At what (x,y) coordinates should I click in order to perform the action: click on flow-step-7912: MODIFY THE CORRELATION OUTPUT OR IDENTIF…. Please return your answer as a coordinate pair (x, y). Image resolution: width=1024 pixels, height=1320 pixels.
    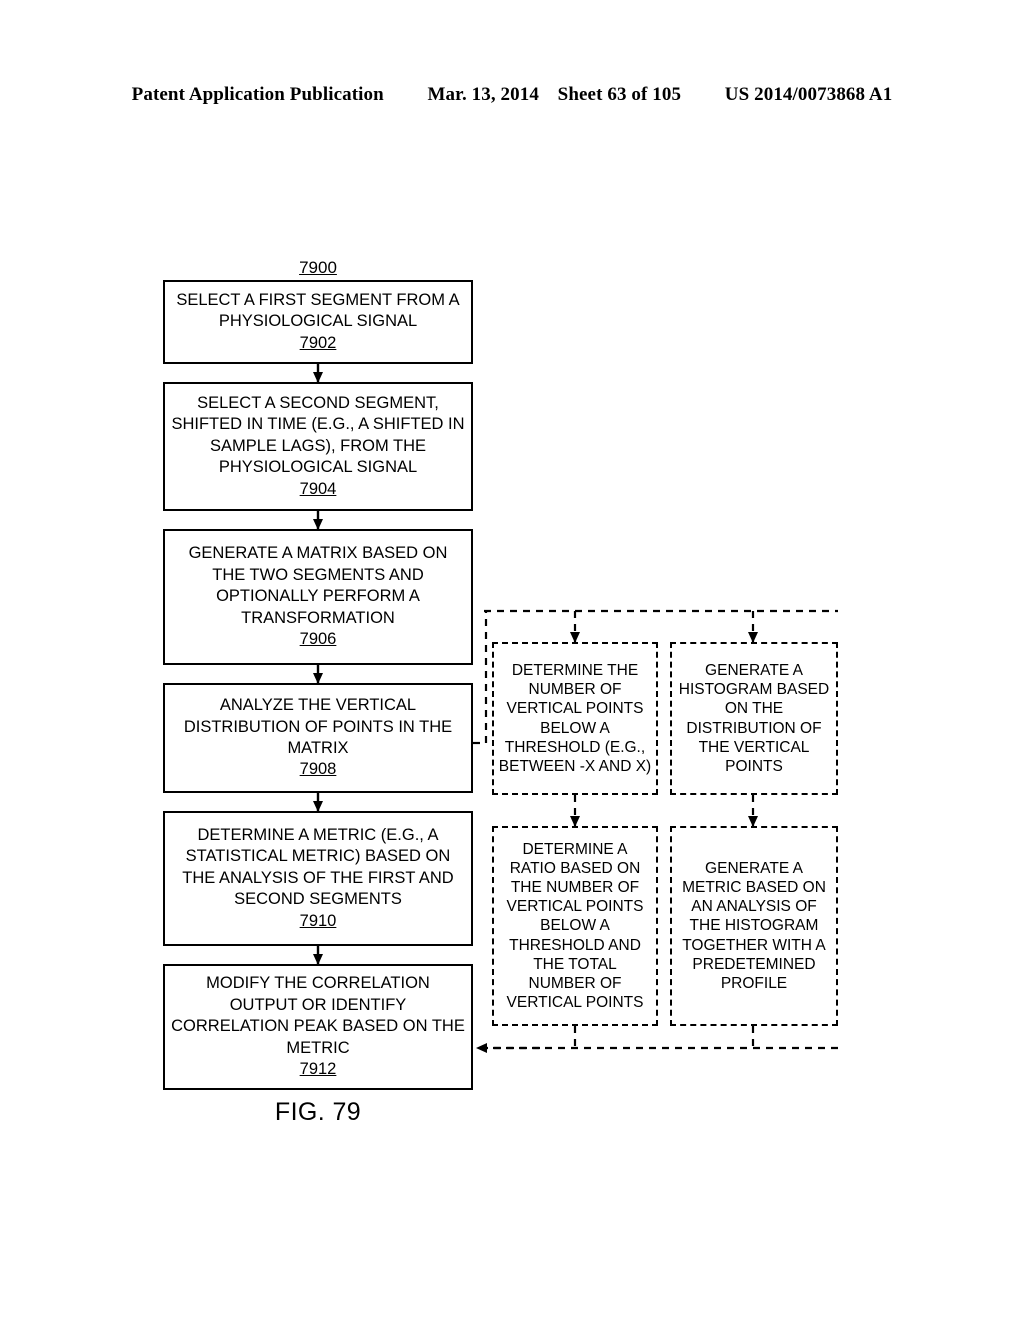
    Looking at the image, I should click on (318, 1027).